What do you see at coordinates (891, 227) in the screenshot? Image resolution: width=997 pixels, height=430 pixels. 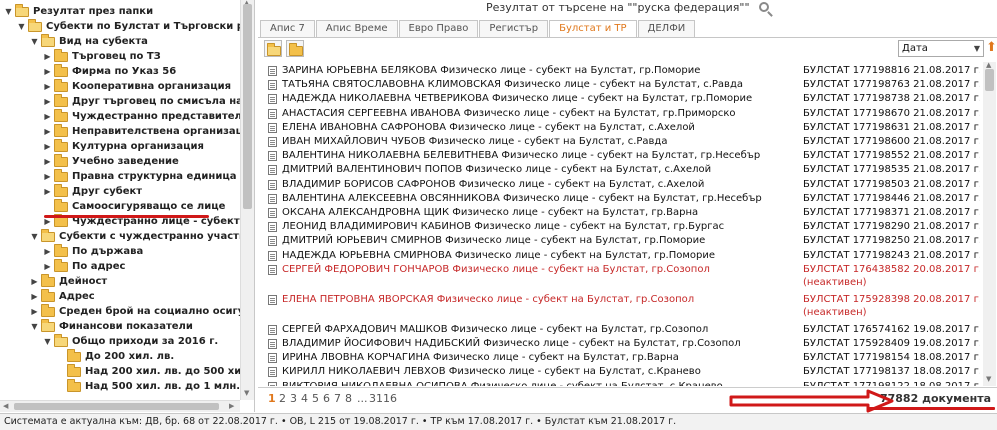 I see `result-bulstat-info: БУЛСТАТ 177198290 21.08.2017 г.` at bounding box center [891, 227].